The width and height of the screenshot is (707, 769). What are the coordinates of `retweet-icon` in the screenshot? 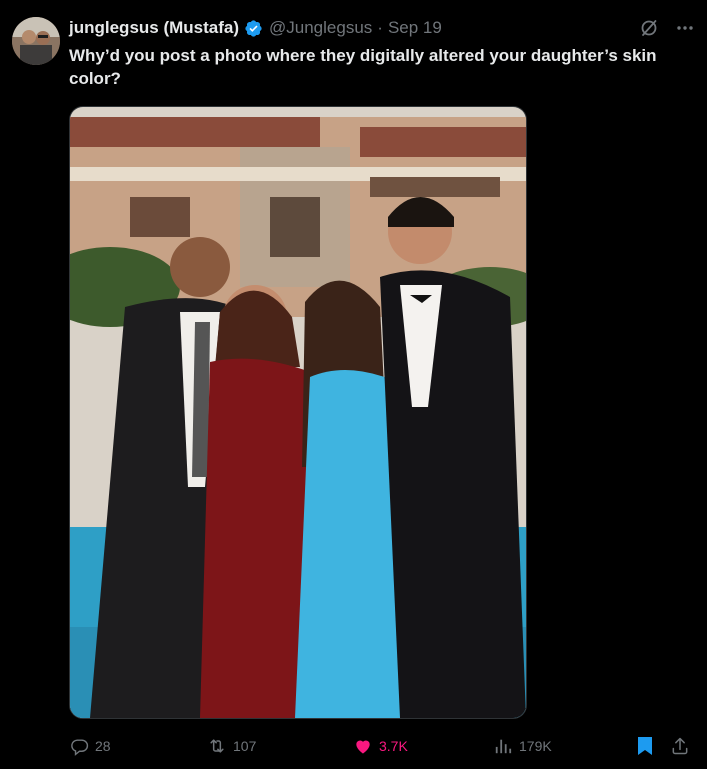 It's located at (217, 746).